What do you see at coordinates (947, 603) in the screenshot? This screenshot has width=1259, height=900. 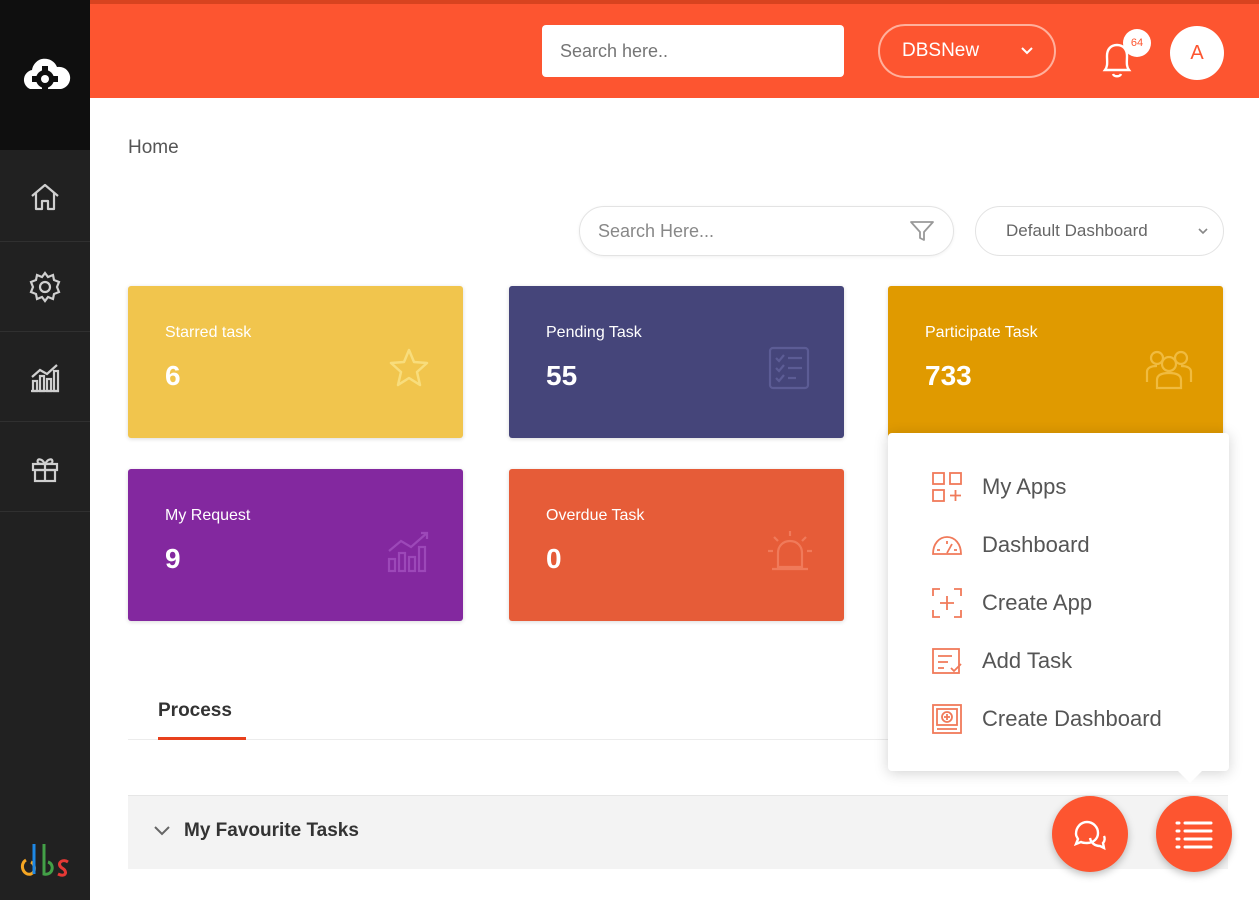 I see `create-app-icon` at bounding box center [947, 603].